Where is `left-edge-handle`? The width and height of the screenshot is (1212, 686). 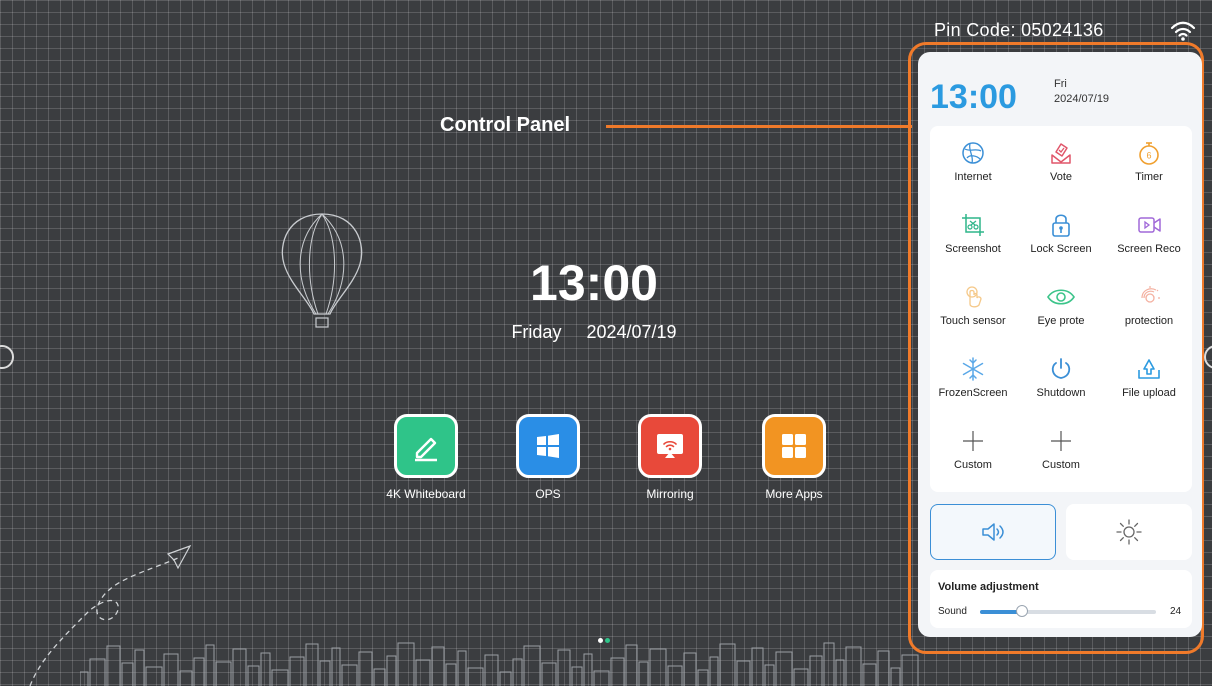 left-edge-handle is located at coordinates (7, 357).